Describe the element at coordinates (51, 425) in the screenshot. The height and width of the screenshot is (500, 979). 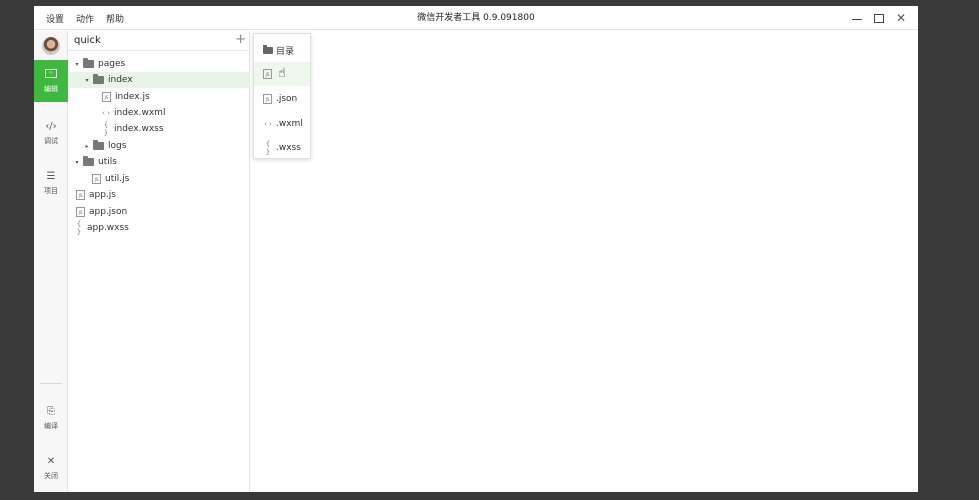
I see `sidebar-item-label: 编译` at that location.